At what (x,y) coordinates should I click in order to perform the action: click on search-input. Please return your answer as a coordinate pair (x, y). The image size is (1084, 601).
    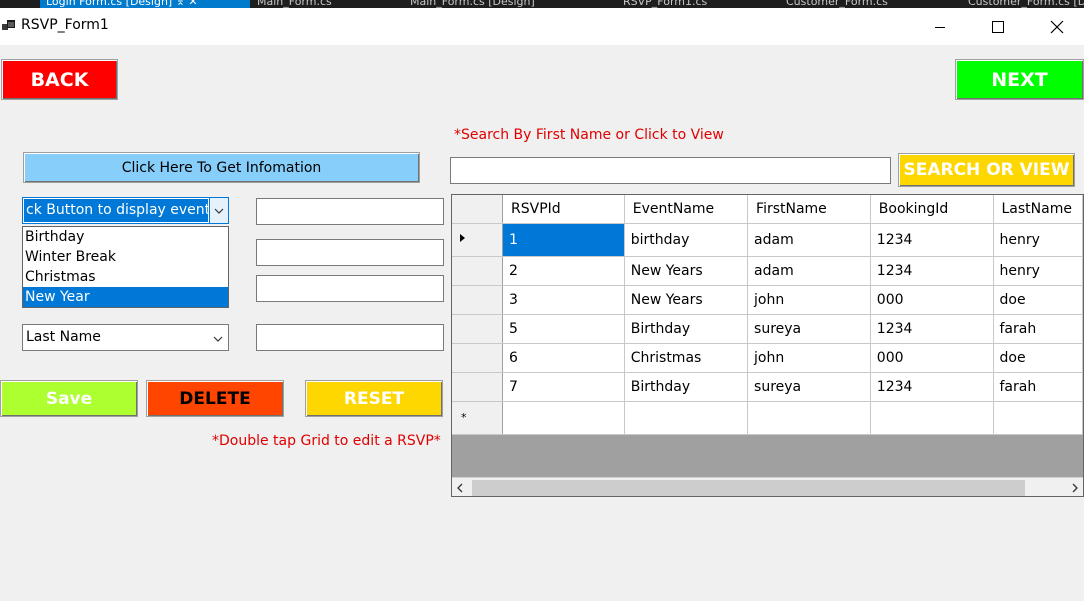
    Looking at the image, I should click on (670, 170).